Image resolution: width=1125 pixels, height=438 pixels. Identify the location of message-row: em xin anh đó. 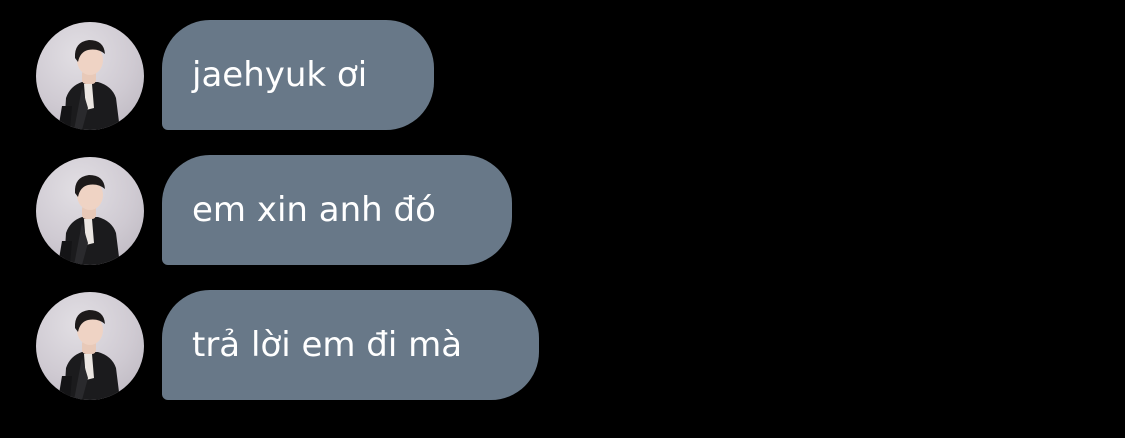
(274, 210).